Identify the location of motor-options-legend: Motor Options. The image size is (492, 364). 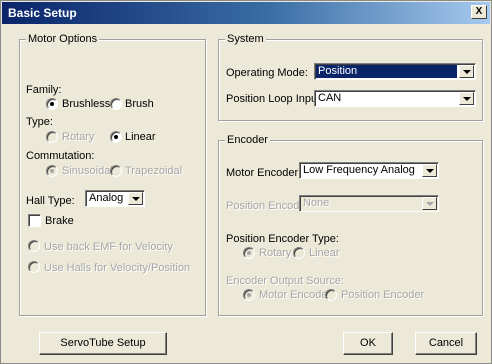
(63, 39).